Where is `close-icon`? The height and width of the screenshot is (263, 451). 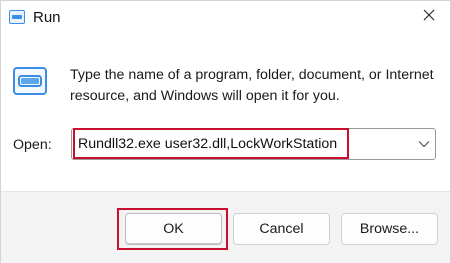
close-icon is located at coordinates (429, 17).